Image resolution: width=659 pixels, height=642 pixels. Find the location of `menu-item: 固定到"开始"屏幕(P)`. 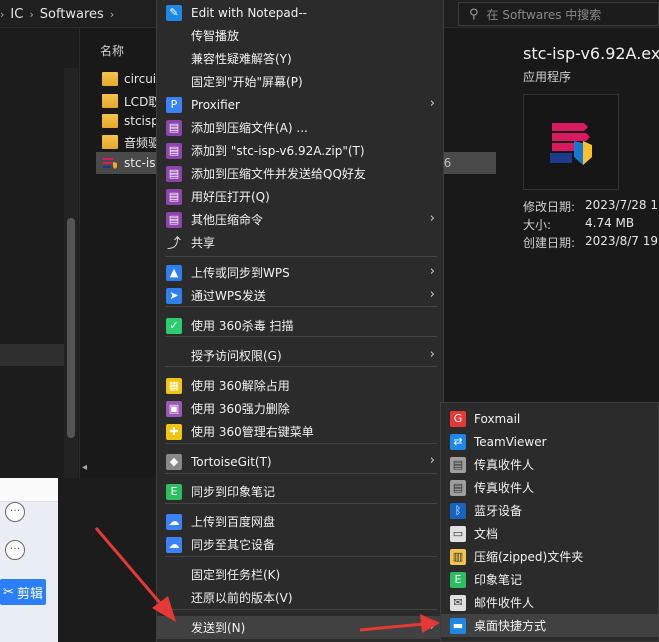

menu-item: 固定到"开始"屏幕(P) is located at coordinates (301, 81).